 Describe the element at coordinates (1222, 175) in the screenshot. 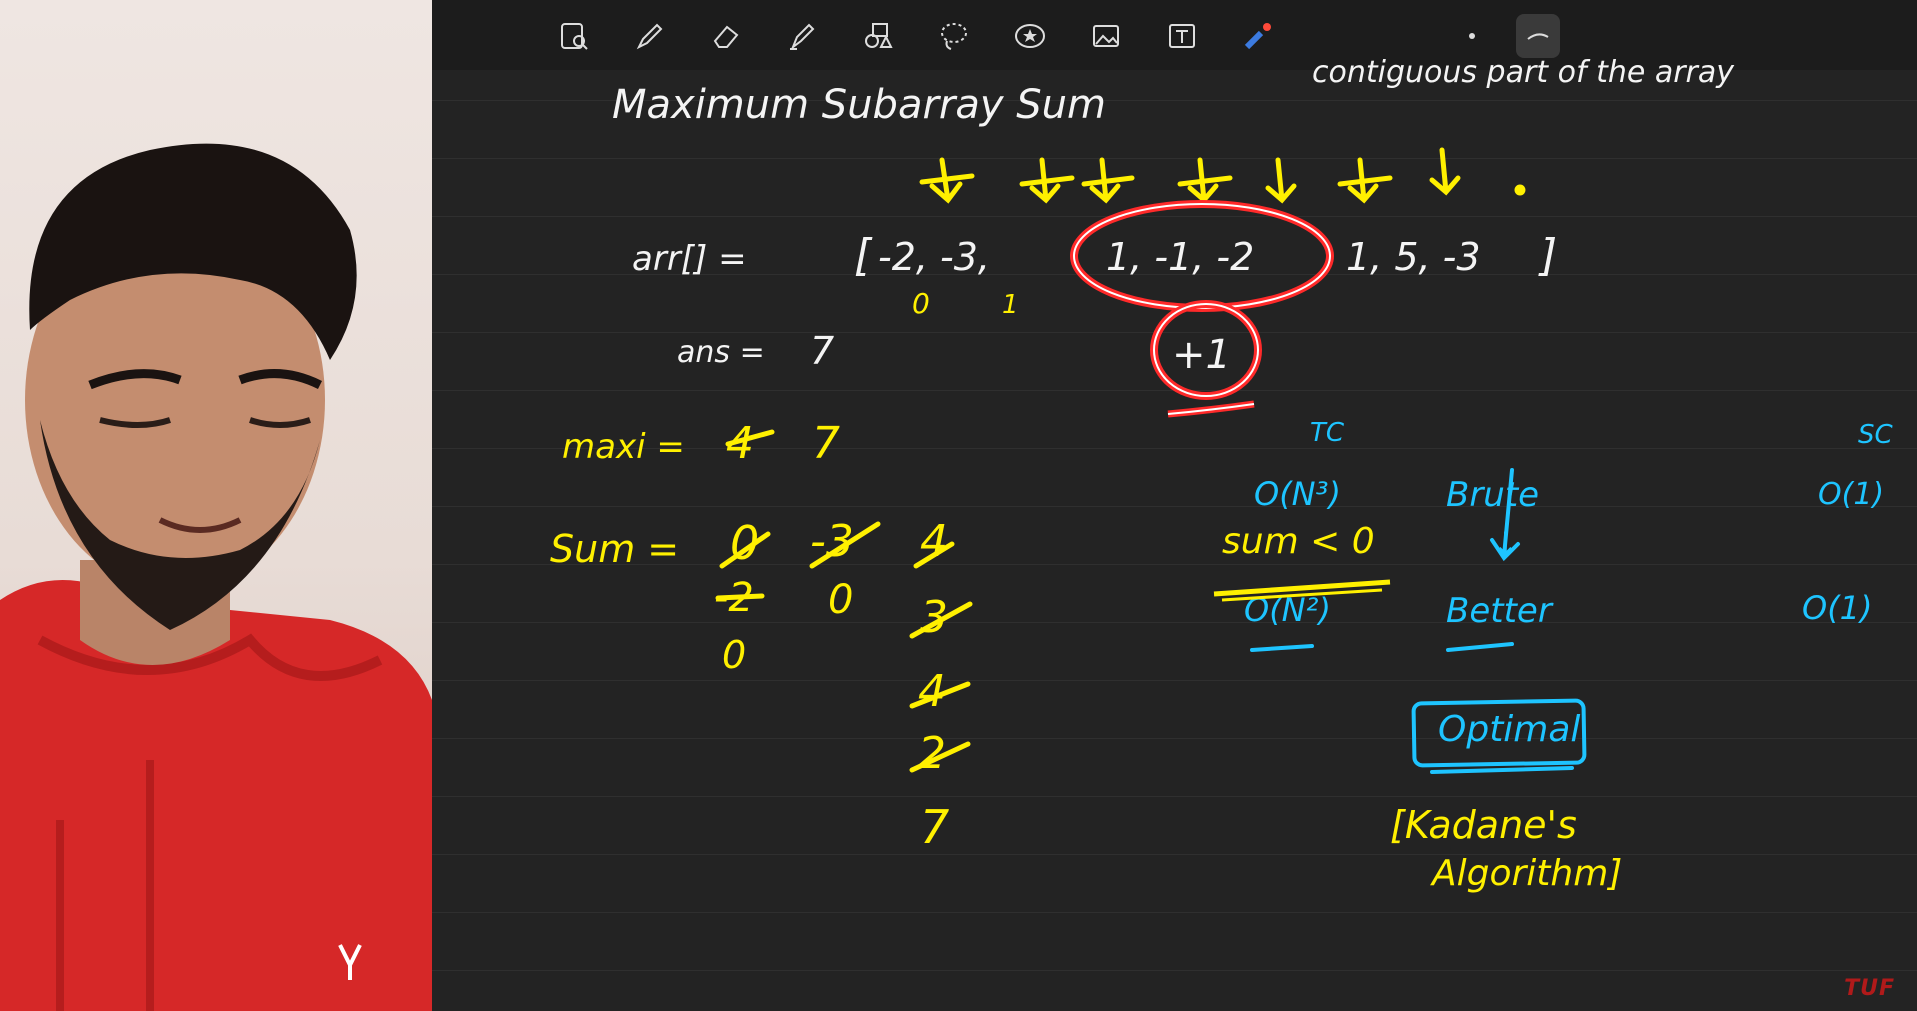

I see `array-pointer-arrows` at that location.